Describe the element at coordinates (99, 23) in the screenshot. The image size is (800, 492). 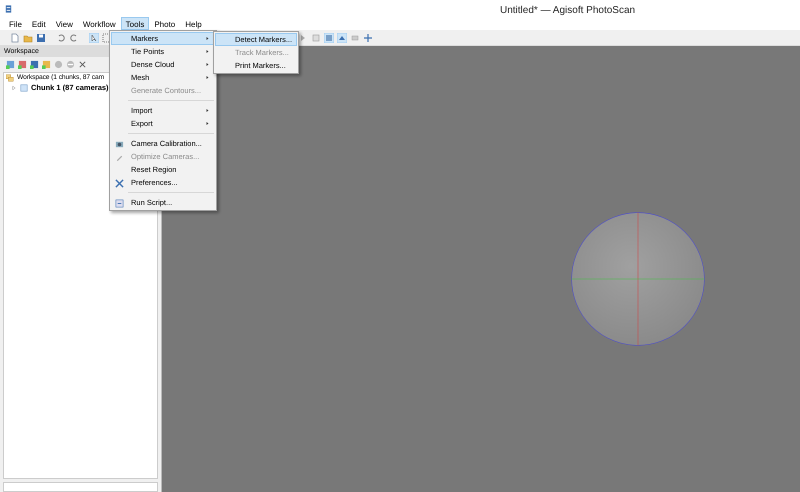
I see `menu-item: Workflow` at that location.